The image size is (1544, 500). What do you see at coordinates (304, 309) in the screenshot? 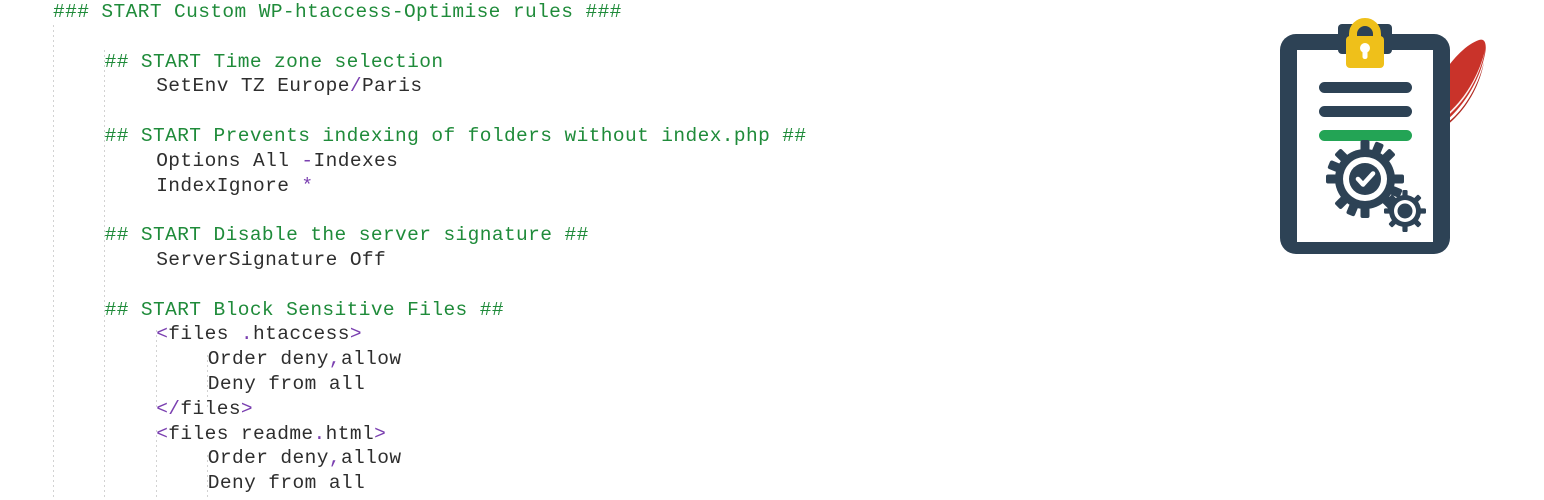
I see `code-token-comment: ## START Block Sensitive Files ##` at bounding box center [304, 309].